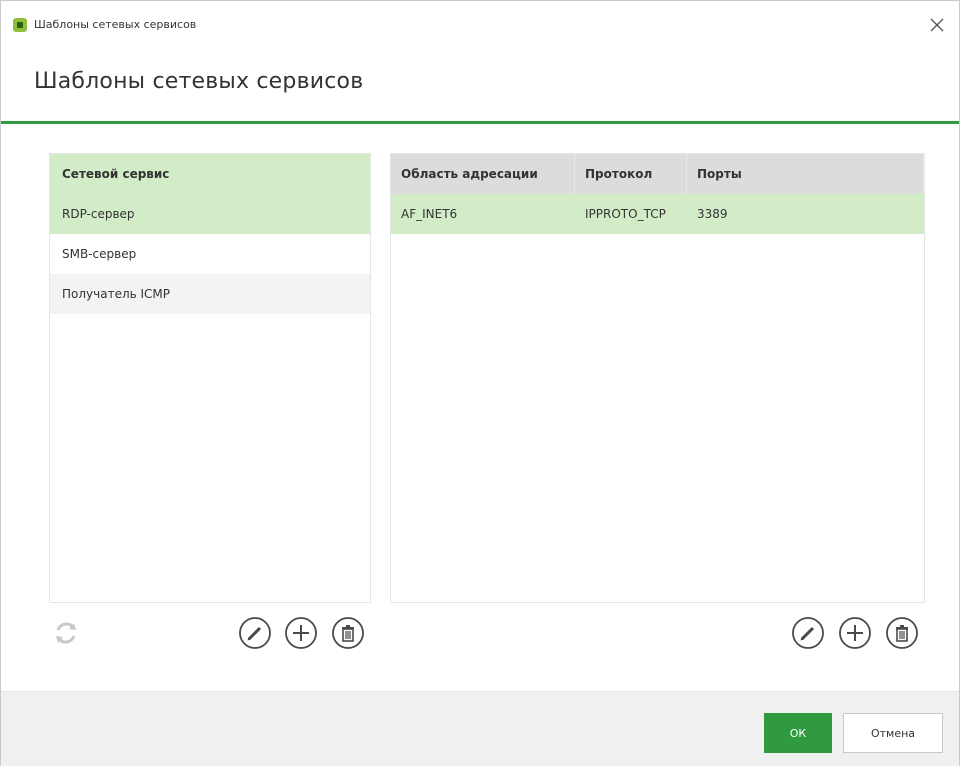 The width and height of the screenshot is (960, 766). What do you see at coordinates (210, 174) in the screenshot?
I see `services-column-header: Сетевой сервис` at bounding box center [210, 174].